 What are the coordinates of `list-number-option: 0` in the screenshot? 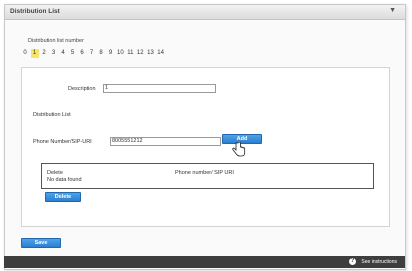 It's located at (25, 53).